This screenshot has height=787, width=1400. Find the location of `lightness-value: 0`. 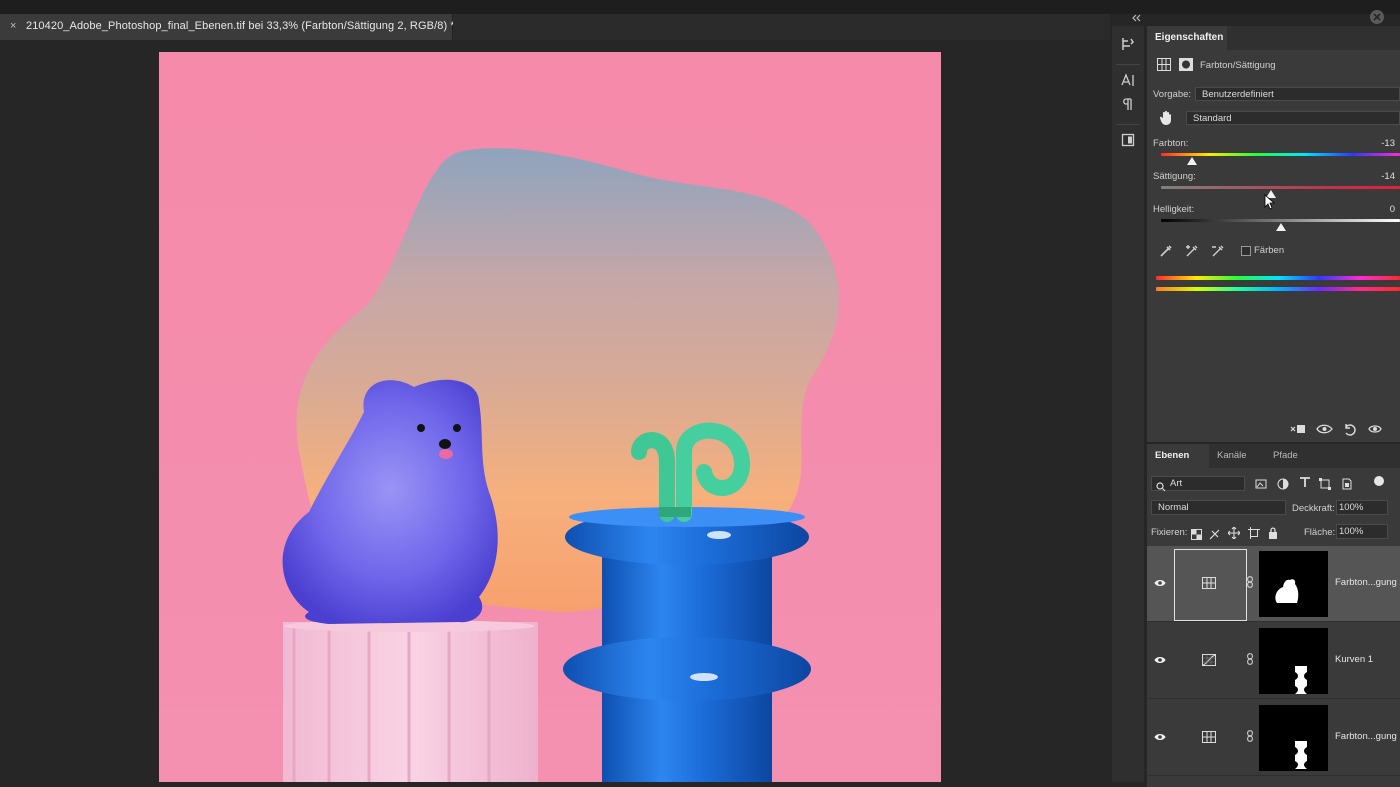

lightness-value: 0 is located at coordinates (1371, 209).